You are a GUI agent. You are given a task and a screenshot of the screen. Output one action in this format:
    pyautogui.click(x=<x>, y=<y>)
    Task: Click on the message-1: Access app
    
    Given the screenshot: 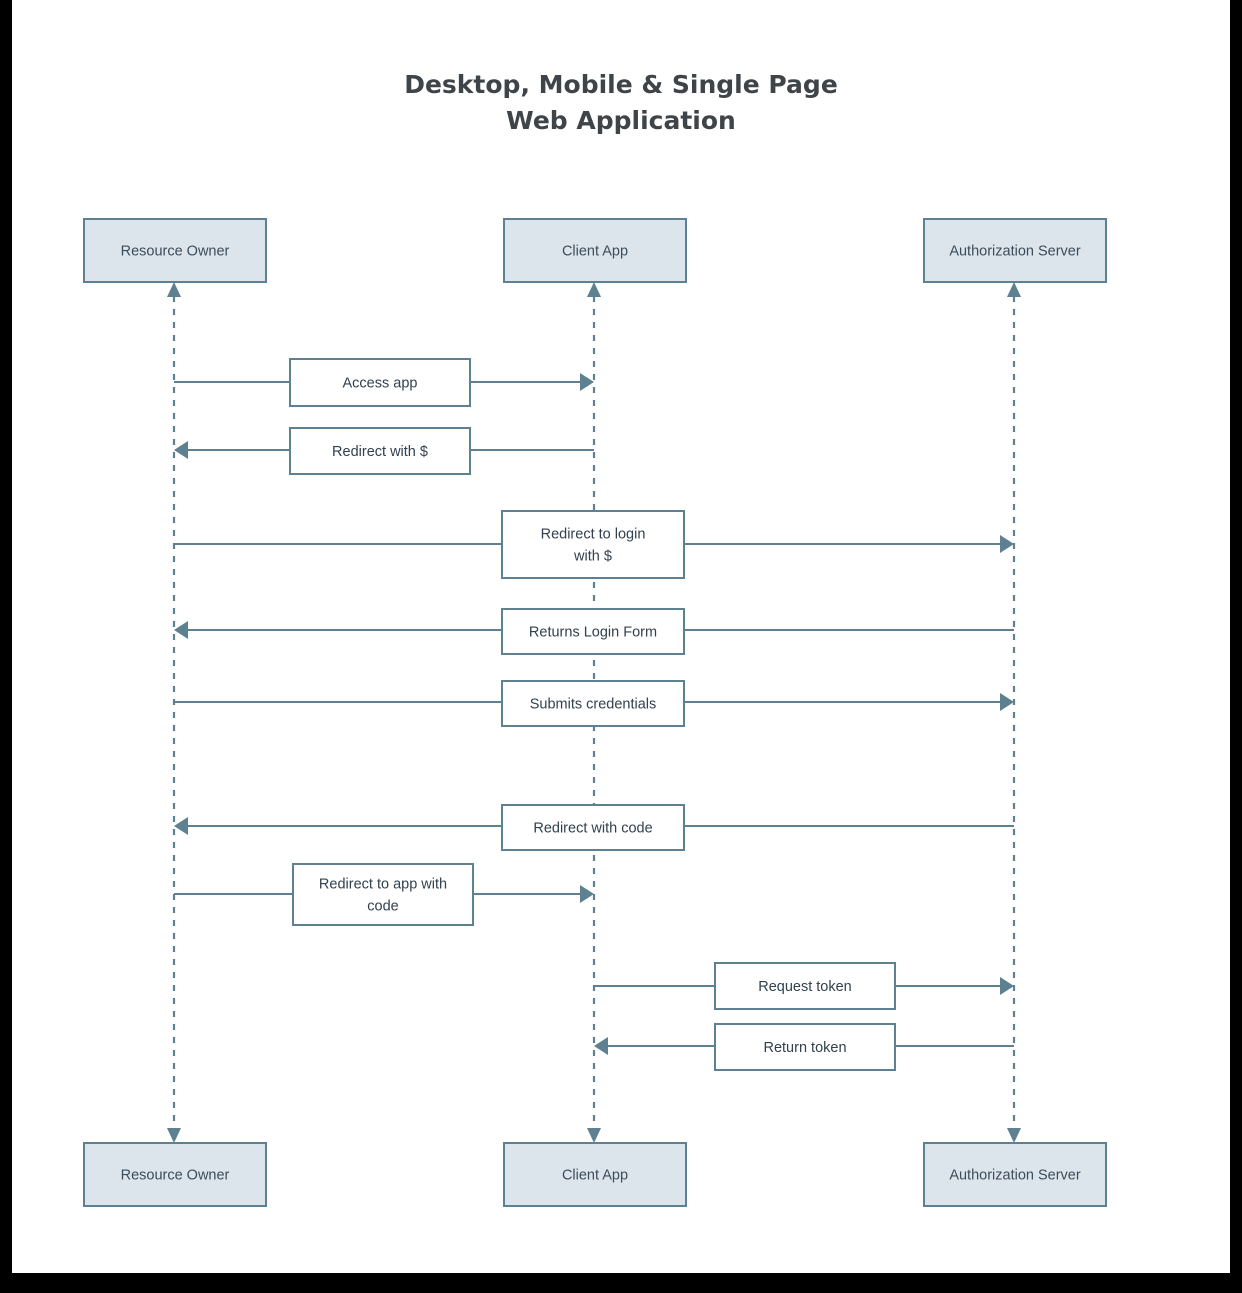 What is the action you would take?
    pyautogui.click(x=384, y=382)
    